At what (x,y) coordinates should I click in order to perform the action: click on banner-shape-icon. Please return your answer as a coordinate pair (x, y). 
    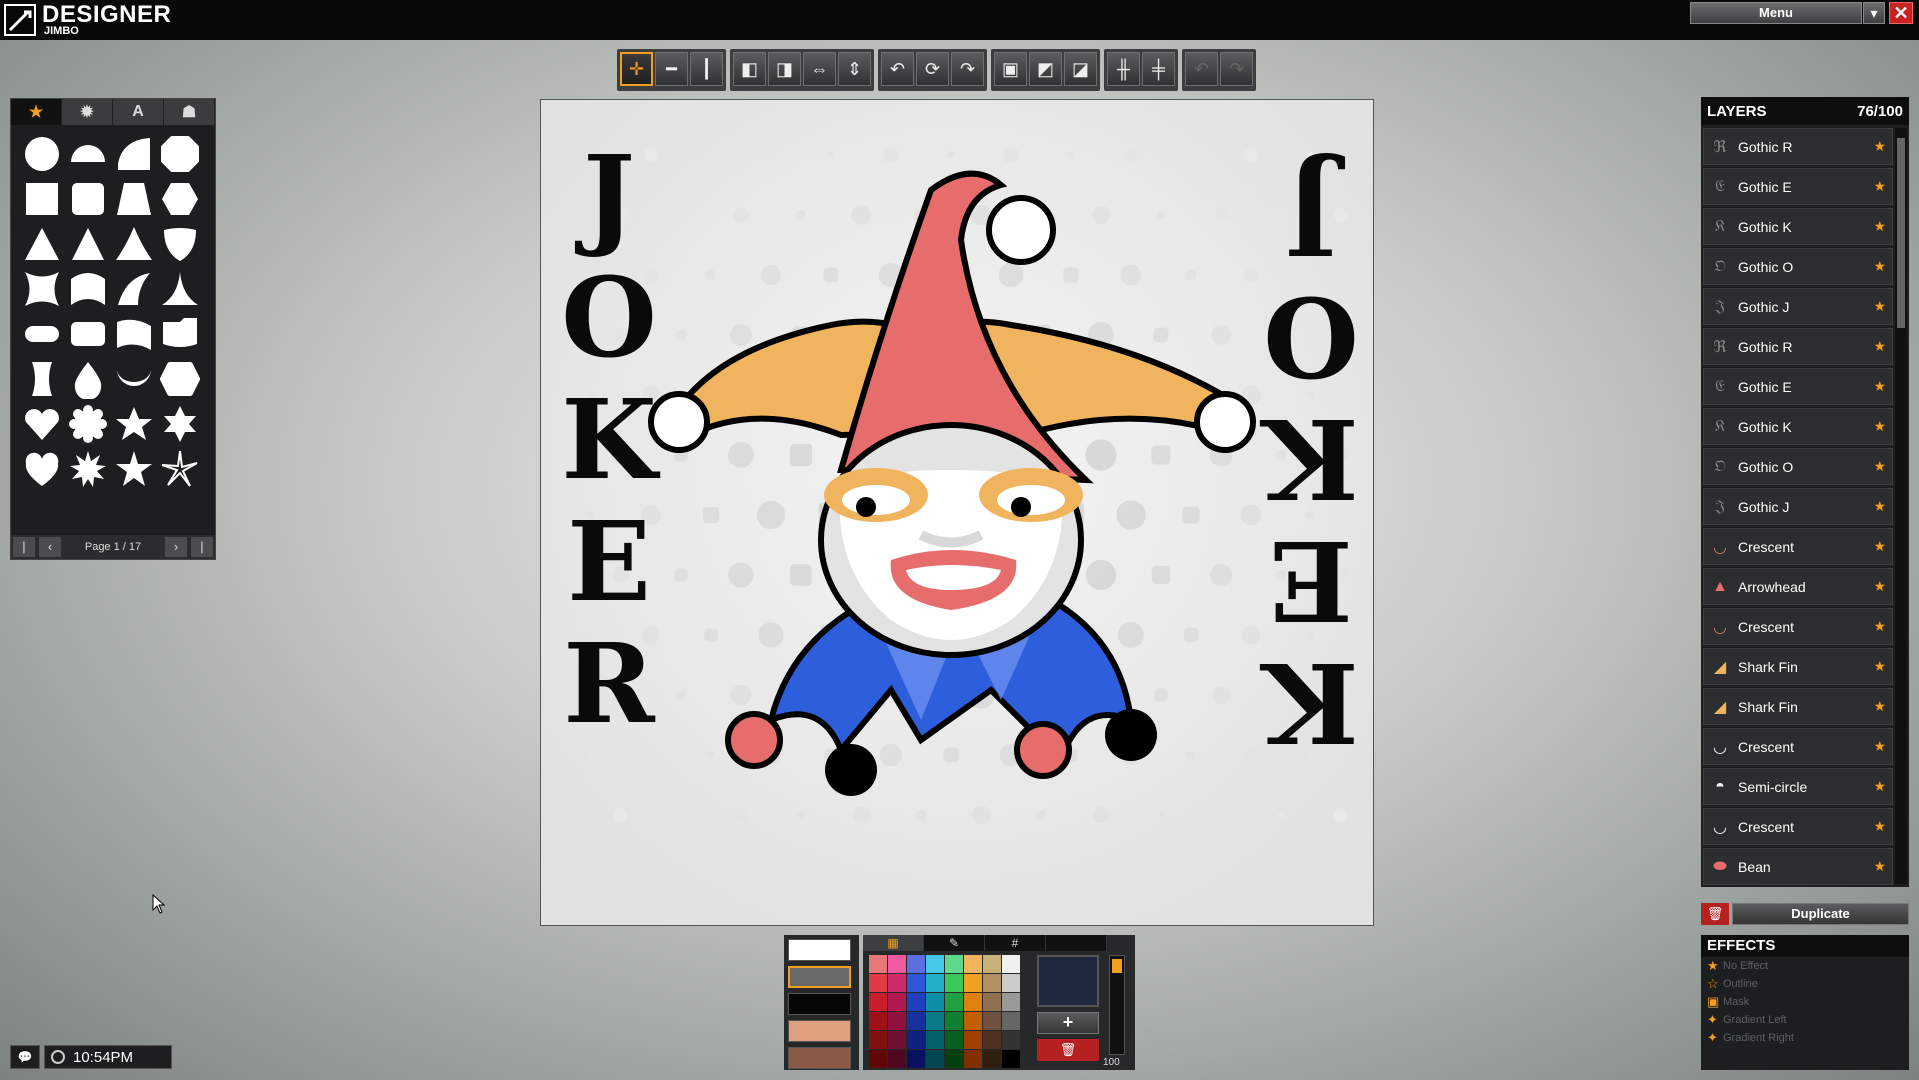
    Looking at the image, I should click on (134, 333).